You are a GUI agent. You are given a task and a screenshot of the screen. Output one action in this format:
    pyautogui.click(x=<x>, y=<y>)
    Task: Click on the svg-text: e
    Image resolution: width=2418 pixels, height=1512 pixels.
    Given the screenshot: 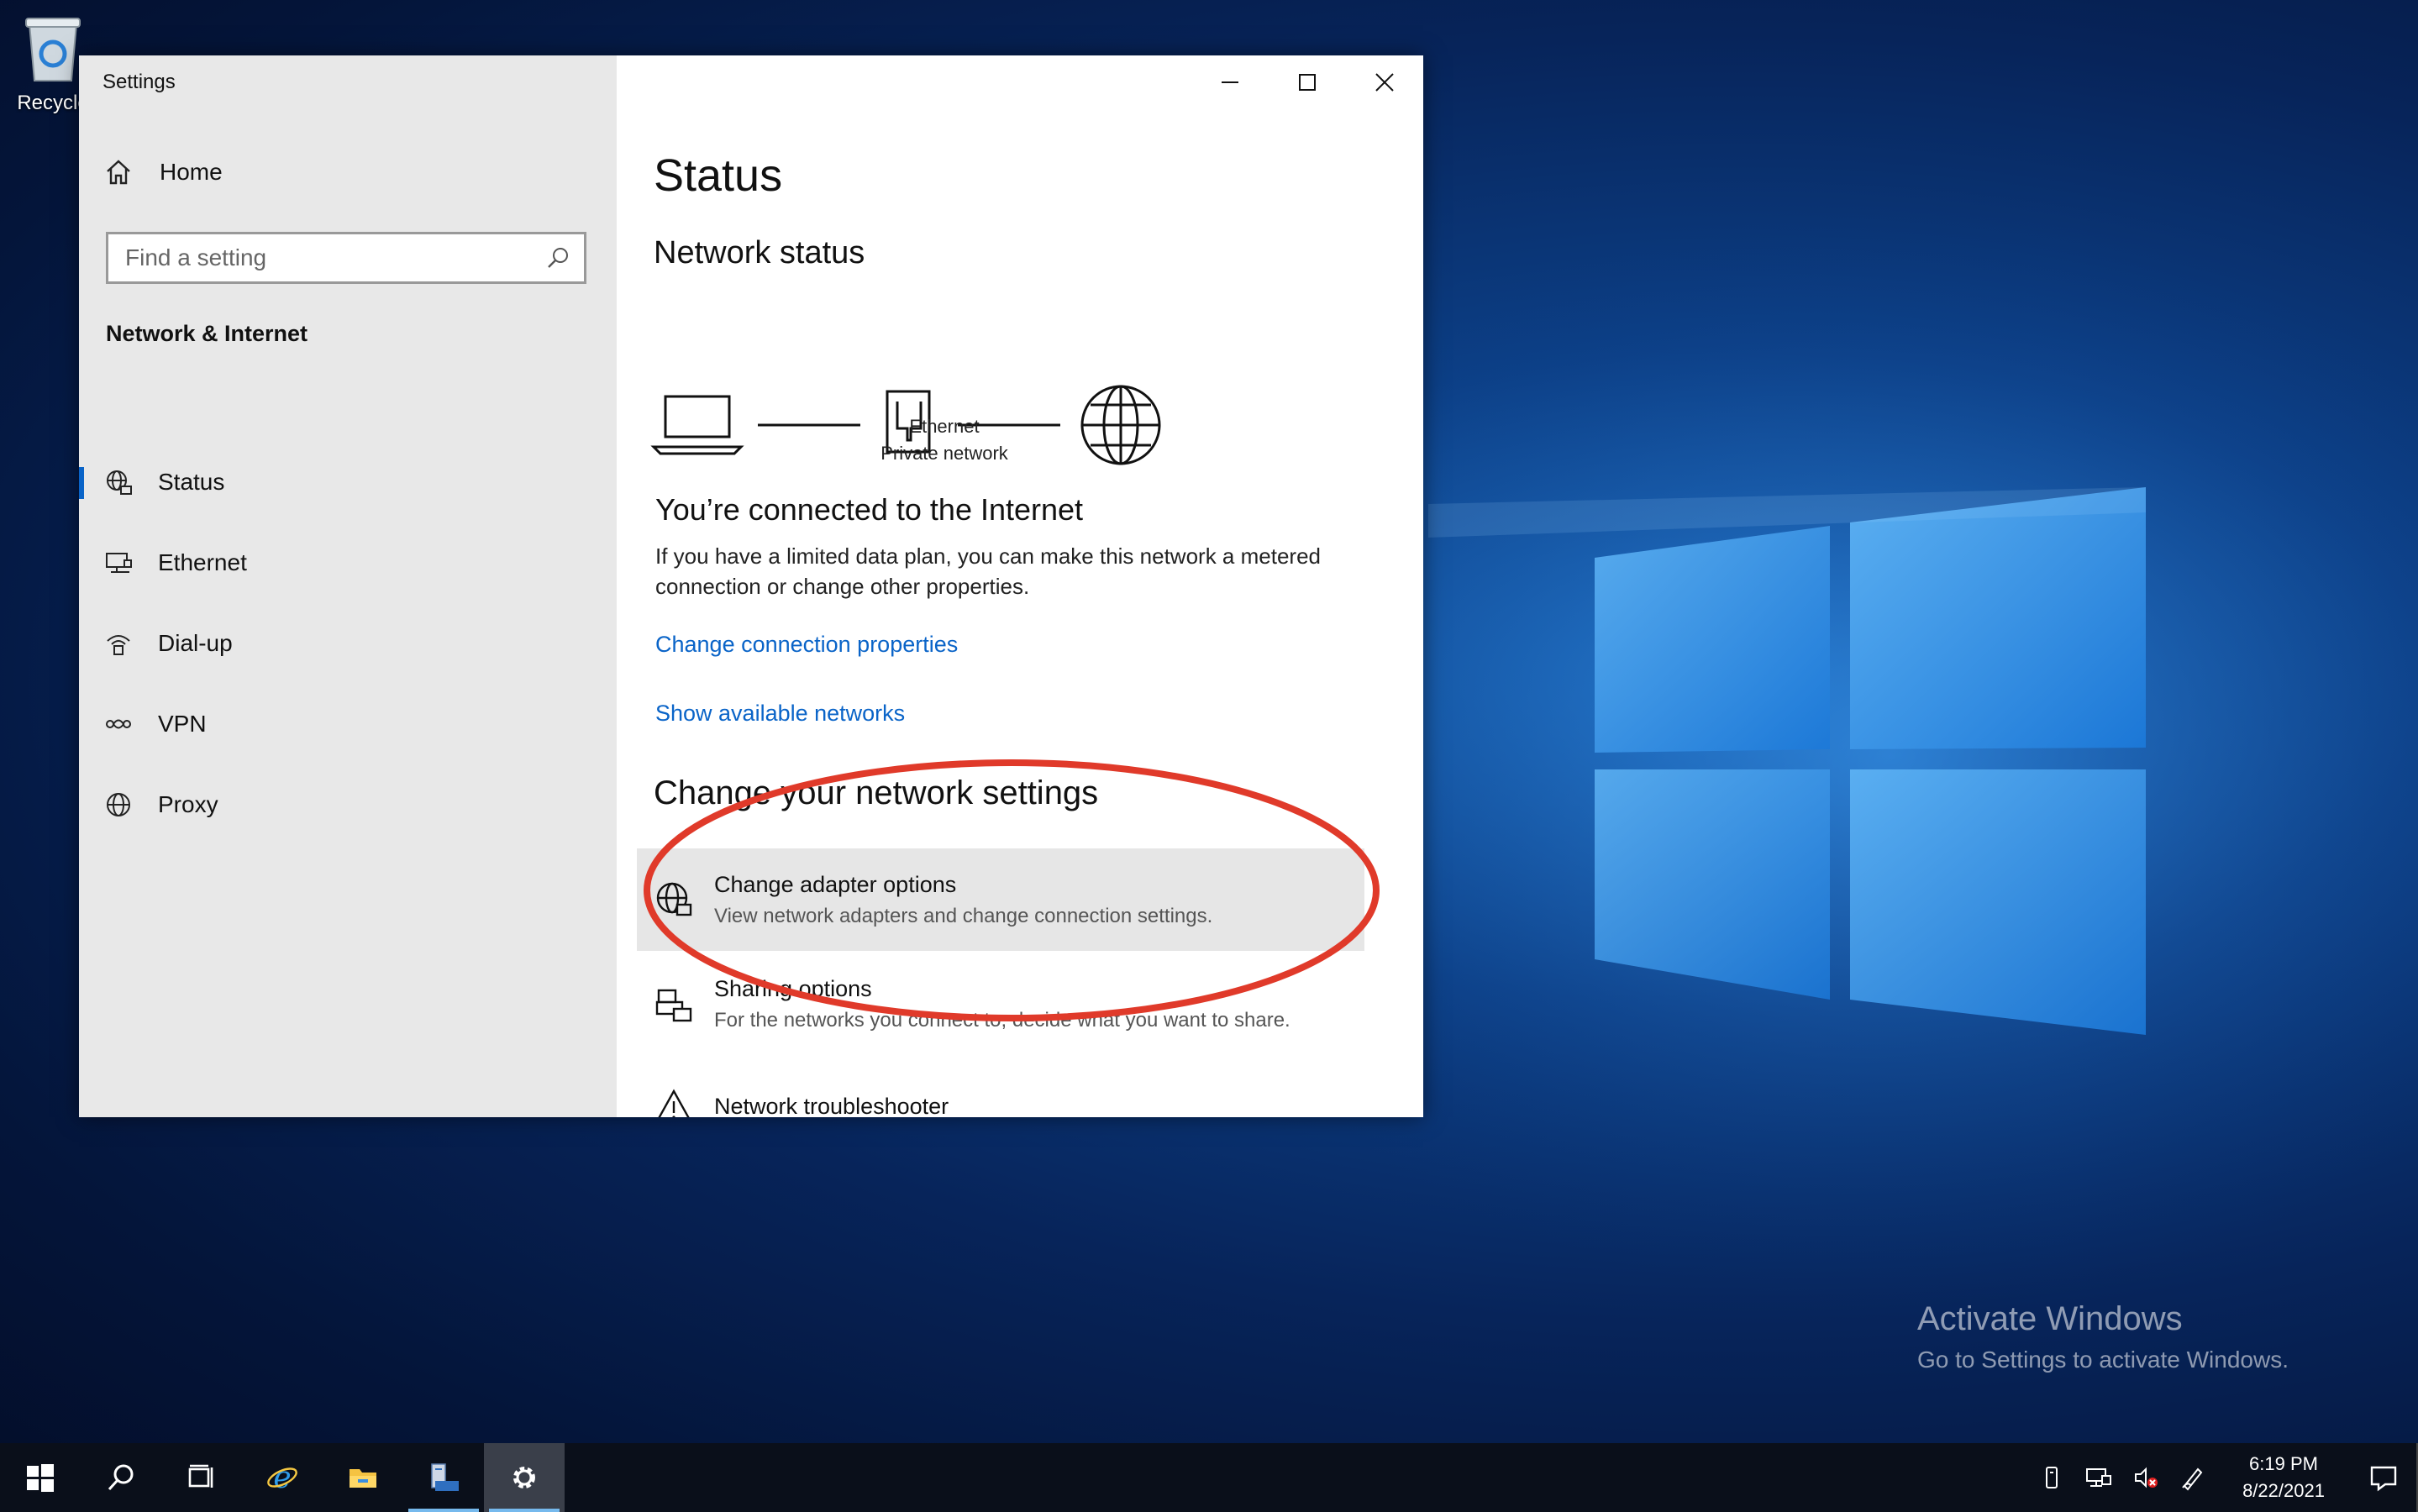 What is the action you would take?
    pyautogui.click(x=282, y=1477)
    